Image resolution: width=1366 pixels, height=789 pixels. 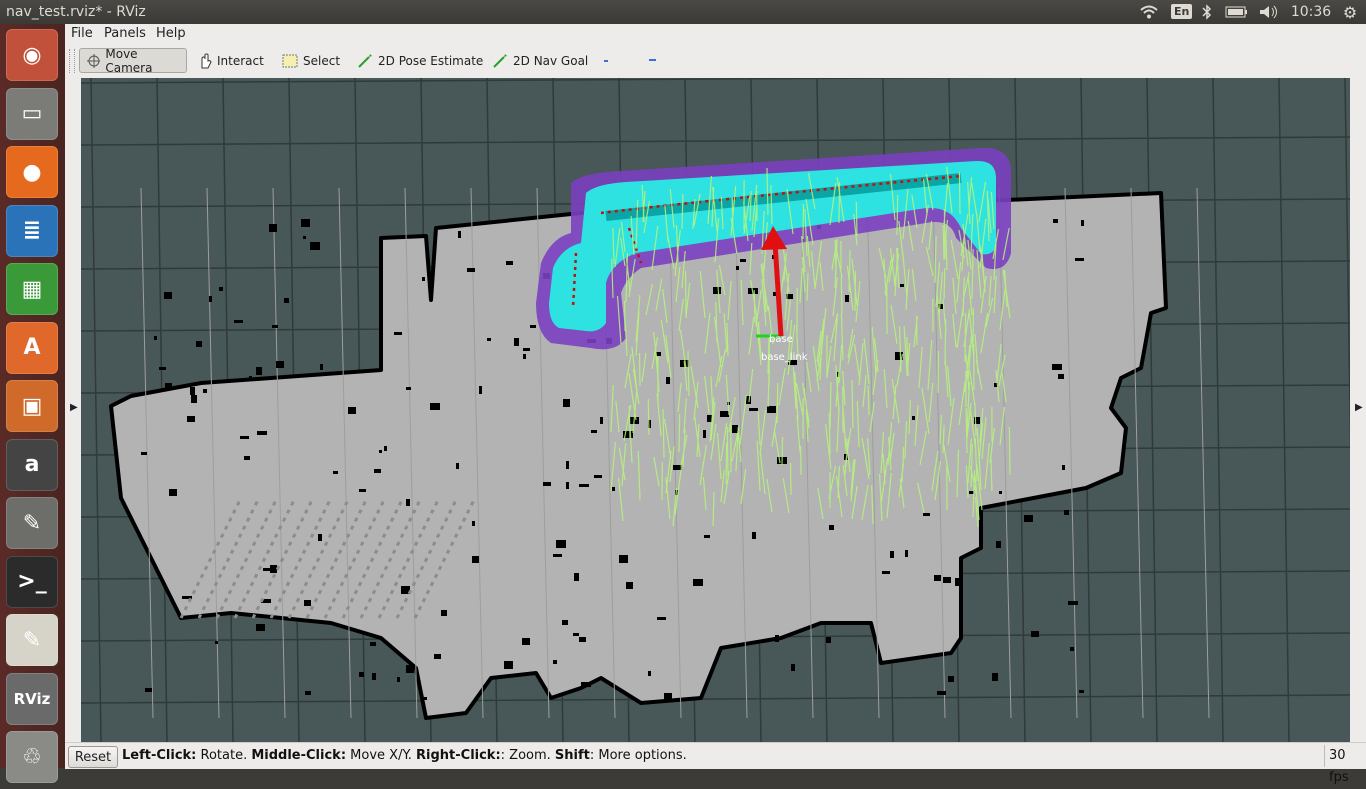 What do you see at coordinates (206, 60) in the screenshot?
I see `hand-icon` at bounding box center [206, 60].